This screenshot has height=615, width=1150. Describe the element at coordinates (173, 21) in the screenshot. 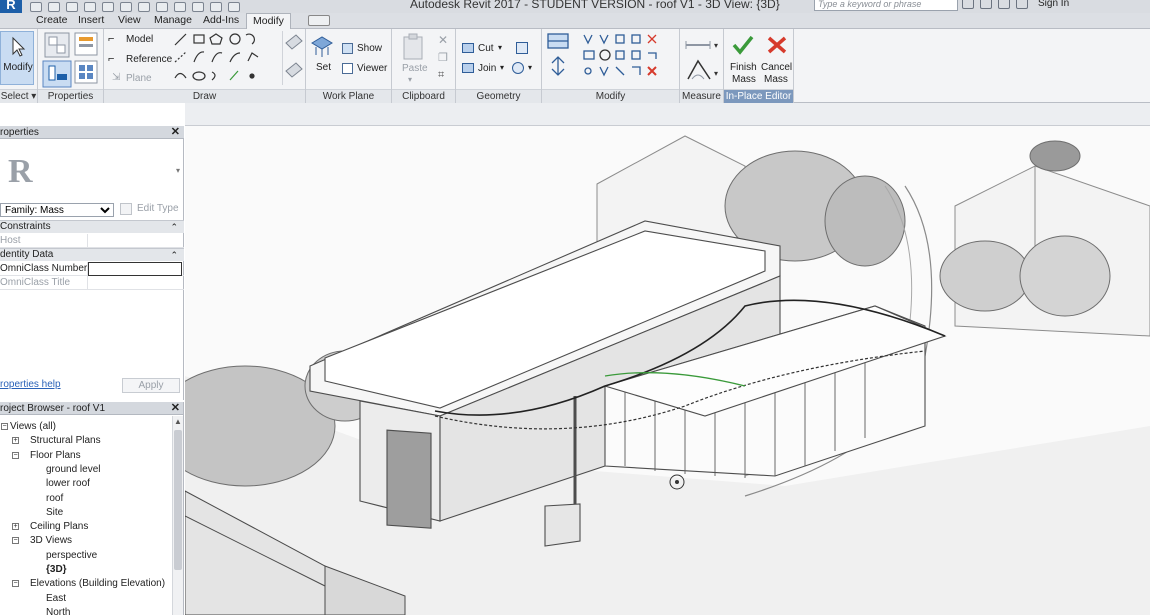

I see `tab-manage: Manage` at that location.